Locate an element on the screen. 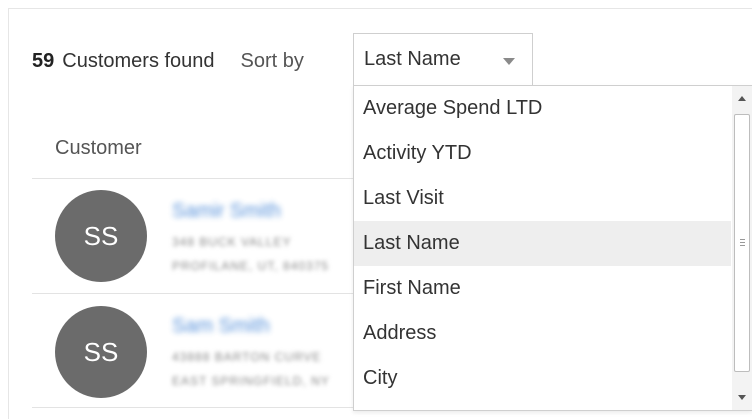 The height and width of the screenshot is (419, 752). customer-address-line1: 348 BUCK VALLEY is located at coordinates (232, 242).